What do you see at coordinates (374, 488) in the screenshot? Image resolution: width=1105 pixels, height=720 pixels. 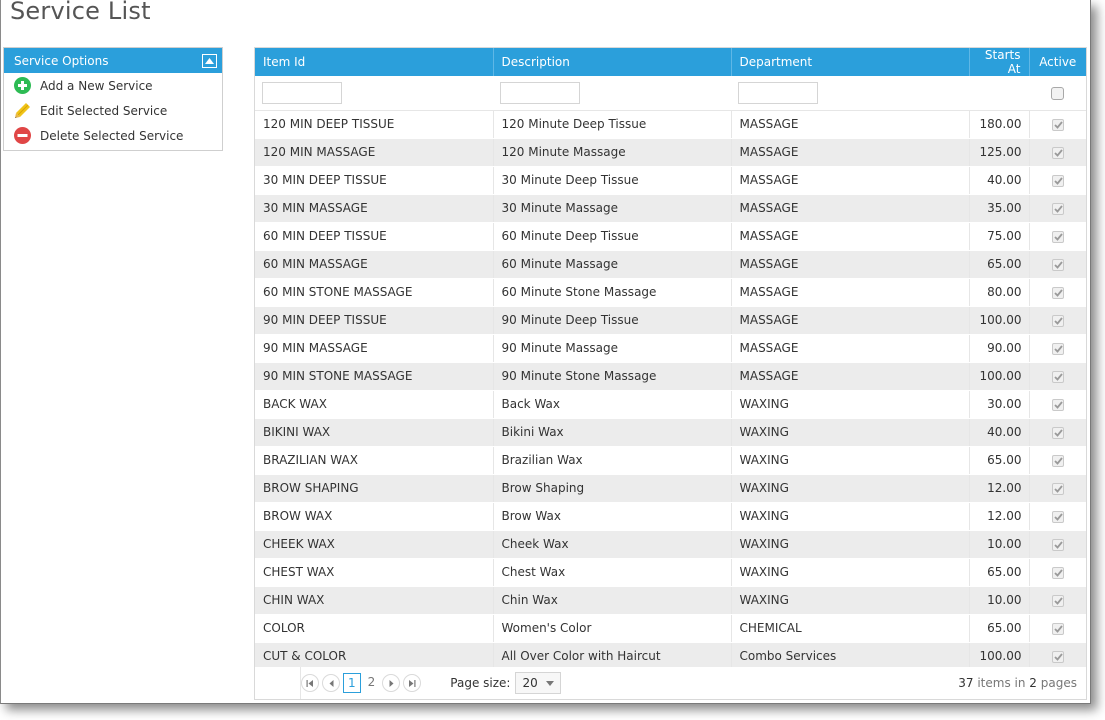 I see `cell-item-id: BROW SHAPING` at bounding box center [374, 488].